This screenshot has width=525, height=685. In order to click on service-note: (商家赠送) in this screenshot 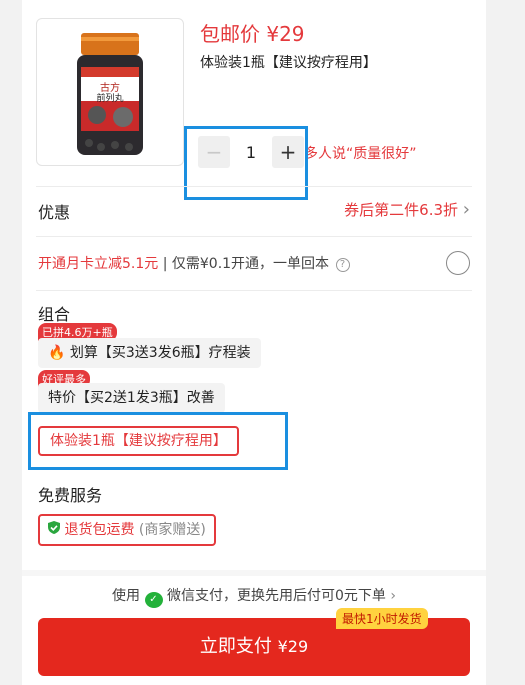, I will do `click(172, 530)`.